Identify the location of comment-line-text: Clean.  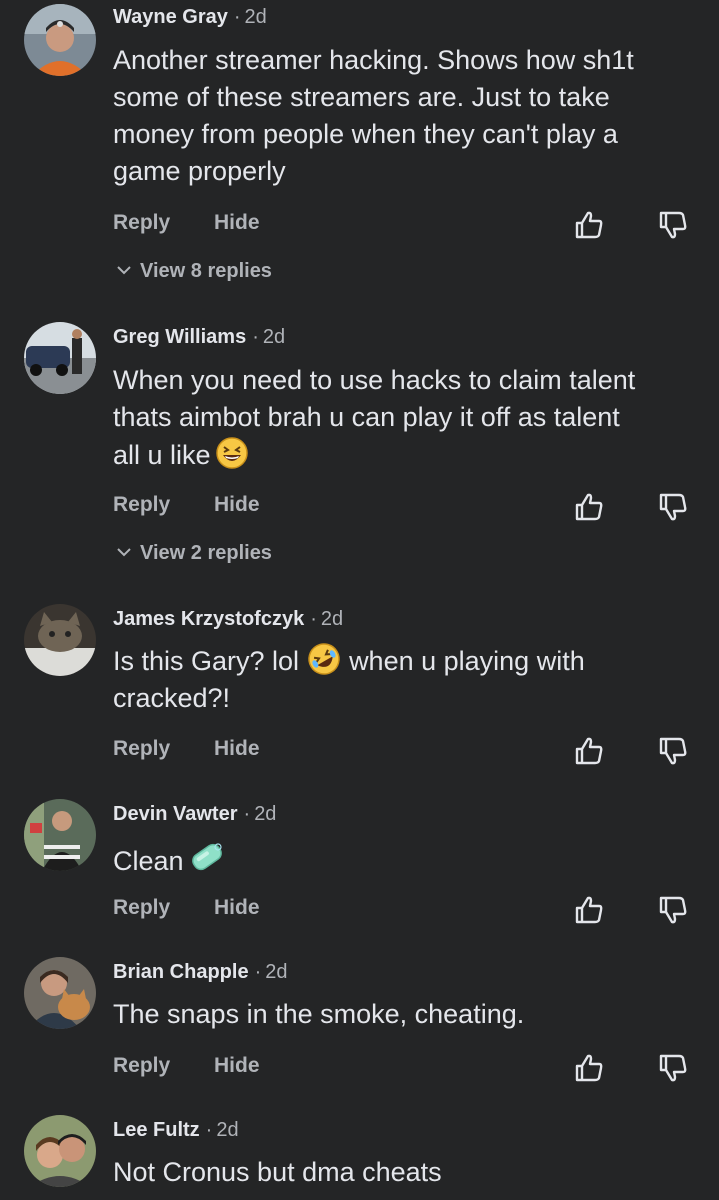
(148, 861).